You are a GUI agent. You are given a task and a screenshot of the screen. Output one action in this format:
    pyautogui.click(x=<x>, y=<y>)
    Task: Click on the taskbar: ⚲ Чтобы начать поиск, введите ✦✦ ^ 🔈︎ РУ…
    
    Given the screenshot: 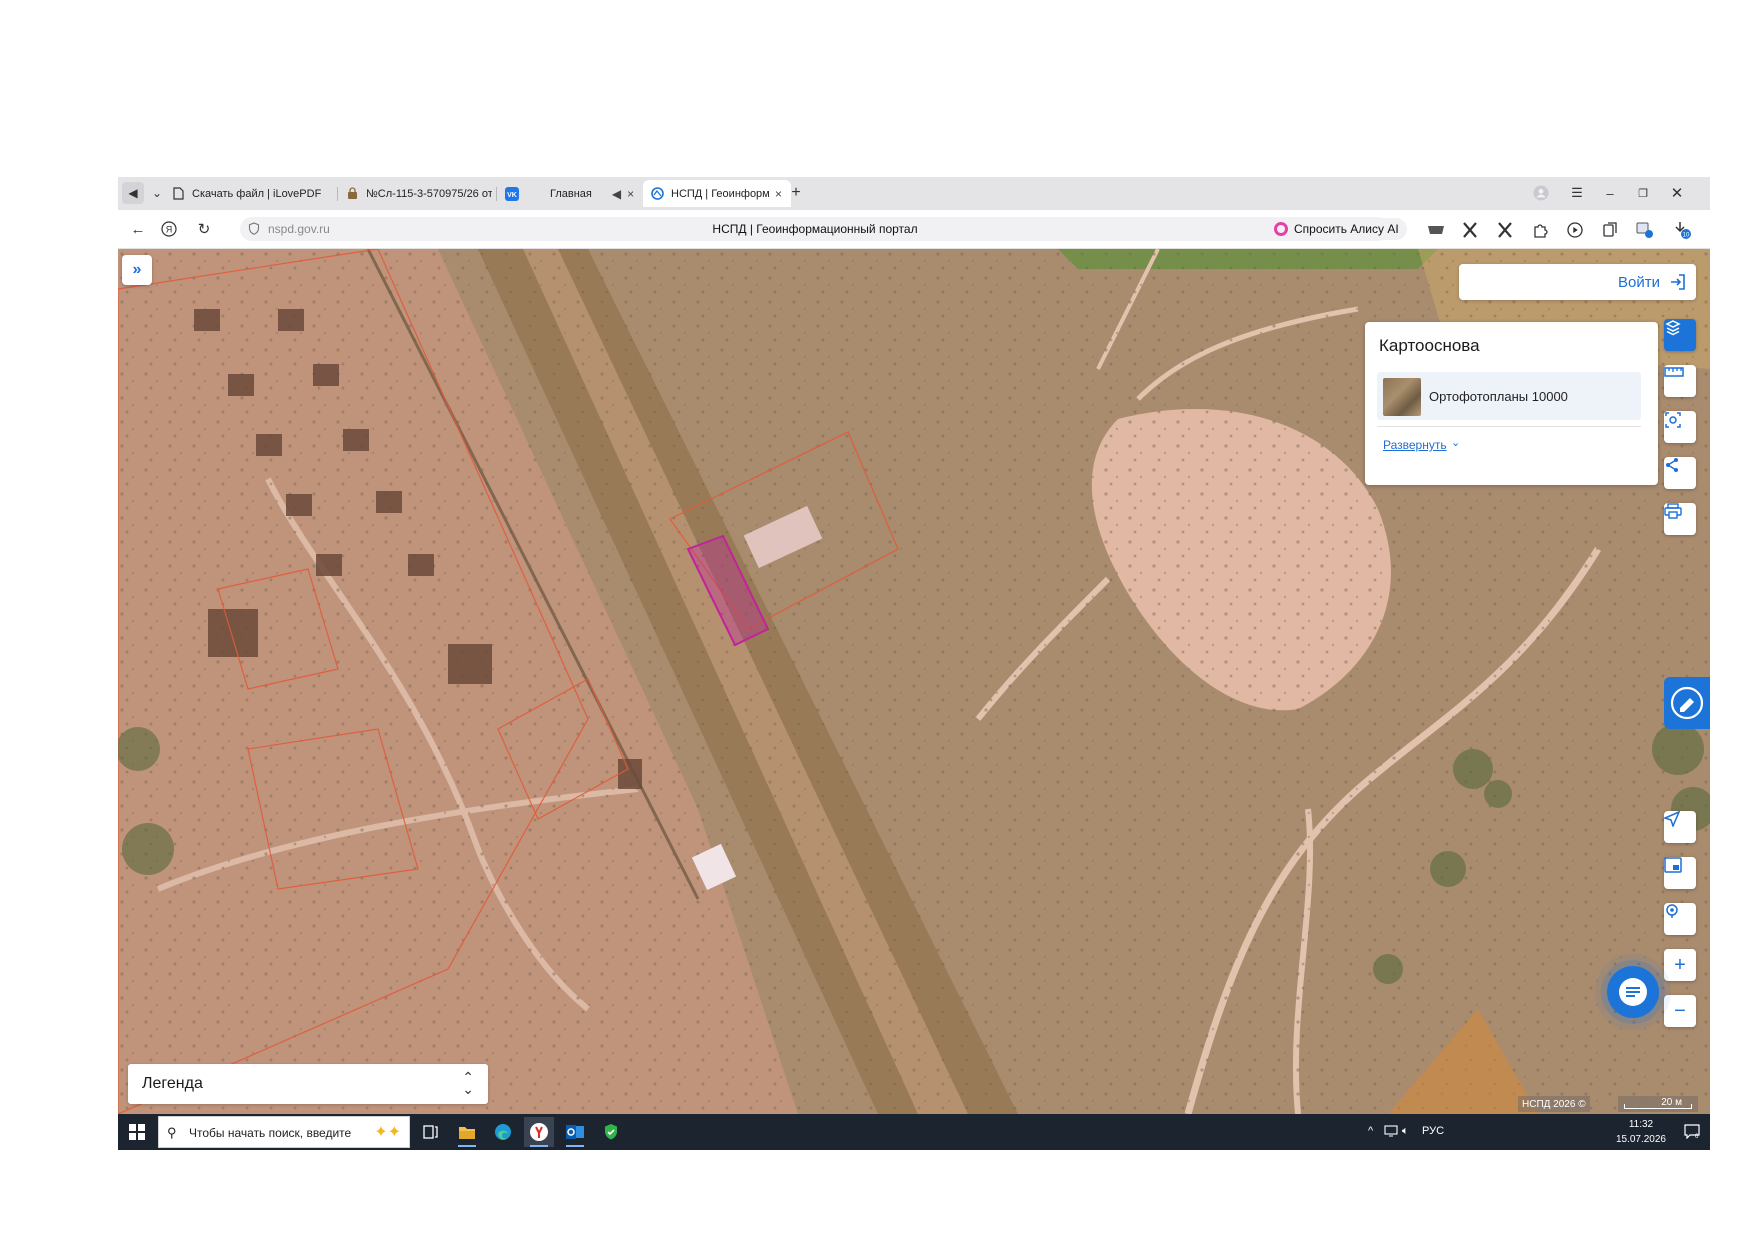 What is the action you would take?
    pyautogui.click(x=914, y=1132)
    